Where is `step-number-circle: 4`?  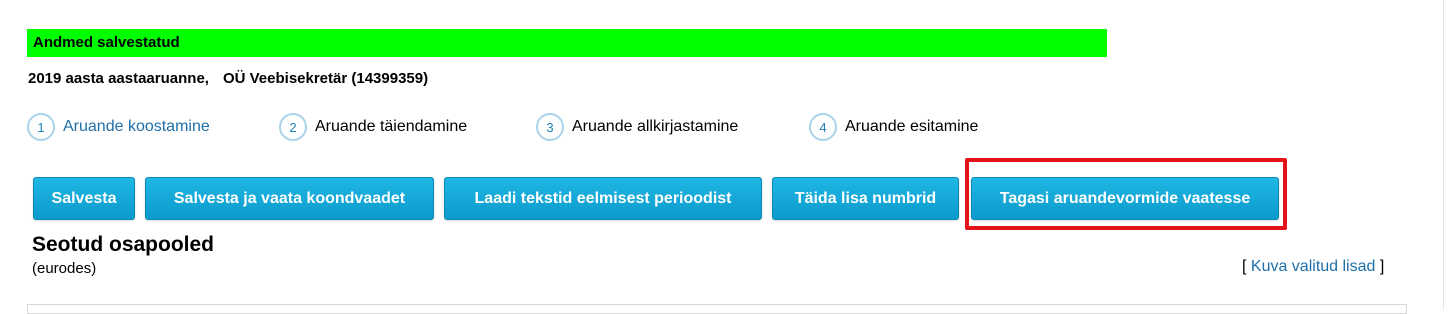 step-number-circle: 4 is located at coordinates (823, 127).